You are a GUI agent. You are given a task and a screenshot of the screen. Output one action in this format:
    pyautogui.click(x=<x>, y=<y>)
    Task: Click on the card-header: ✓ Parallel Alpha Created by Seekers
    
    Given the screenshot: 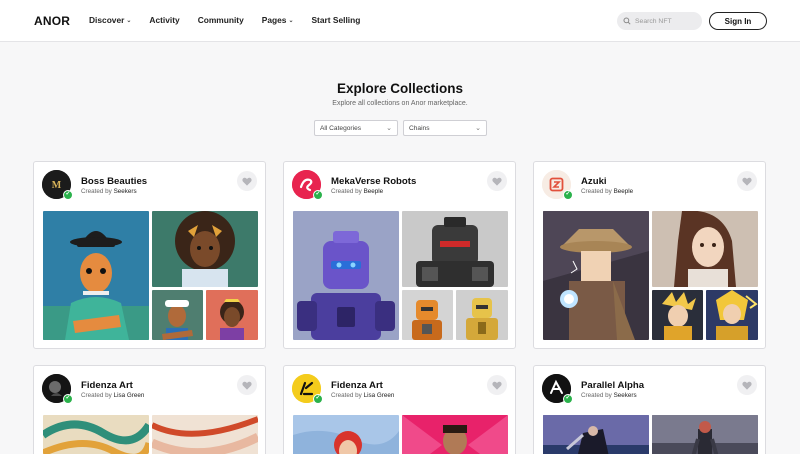 What is the action you would take?
    pyautogui.click(x=649, y=390)
    